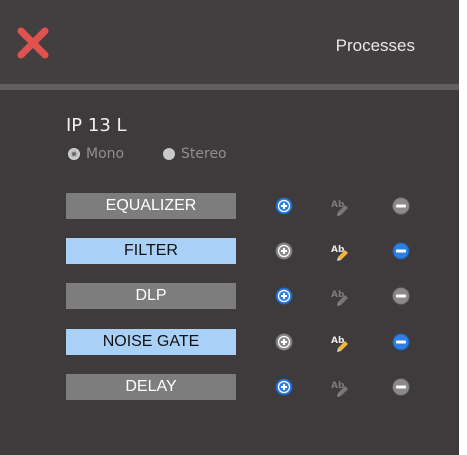  What do you see at coordinates (266, 342) in the screenshot?
I see `process-row: NOISE GATE Ab` at bounding box center [266, 342].